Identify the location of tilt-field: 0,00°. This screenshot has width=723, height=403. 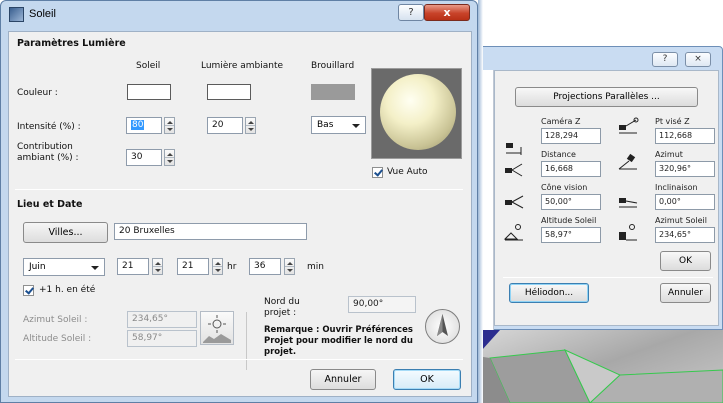
(685, 202).